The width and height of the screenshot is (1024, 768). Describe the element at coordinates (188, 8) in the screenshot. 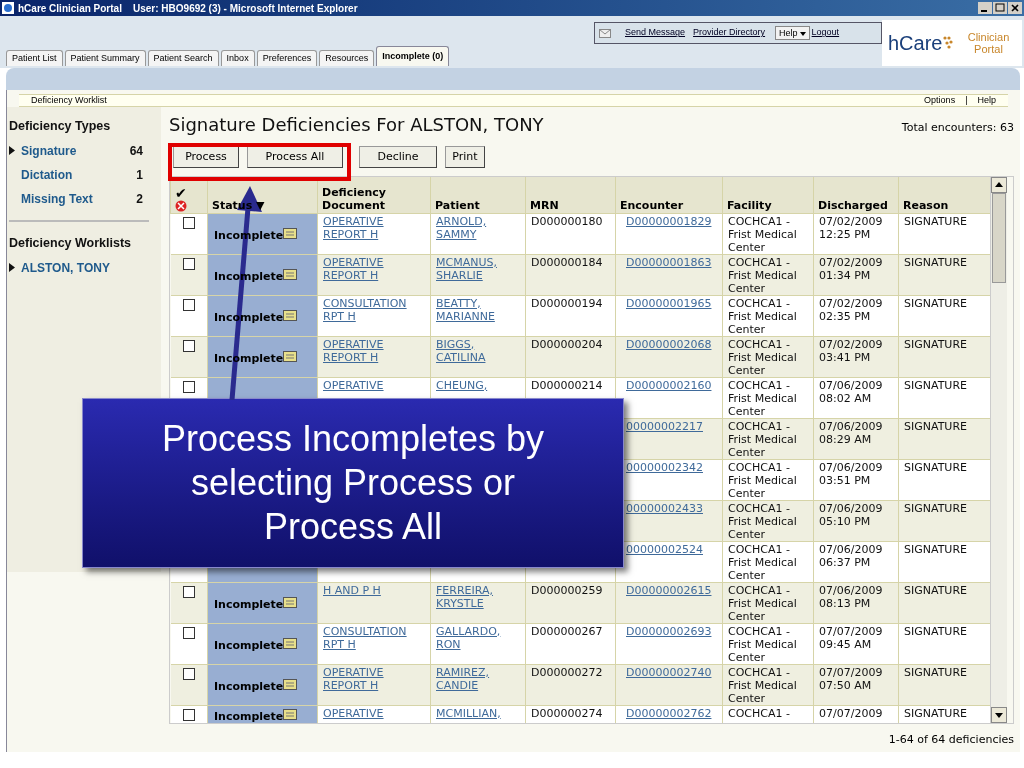

I see `window-title: hCare Clinician Portal User: HBO9692 (3) - Microsoft Internet Explorer` at that location.